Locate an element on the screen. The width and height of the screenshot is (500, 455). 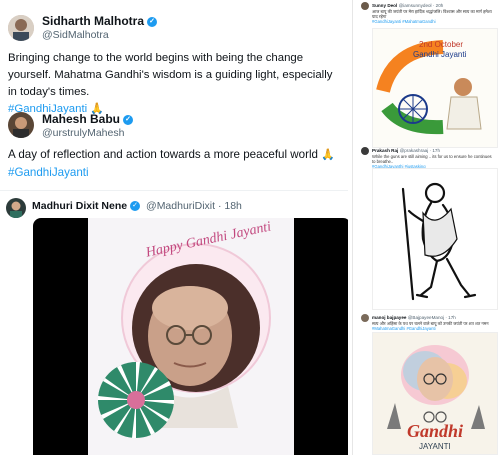
poster-title: Gandhi is located at coordinates (435, 431).